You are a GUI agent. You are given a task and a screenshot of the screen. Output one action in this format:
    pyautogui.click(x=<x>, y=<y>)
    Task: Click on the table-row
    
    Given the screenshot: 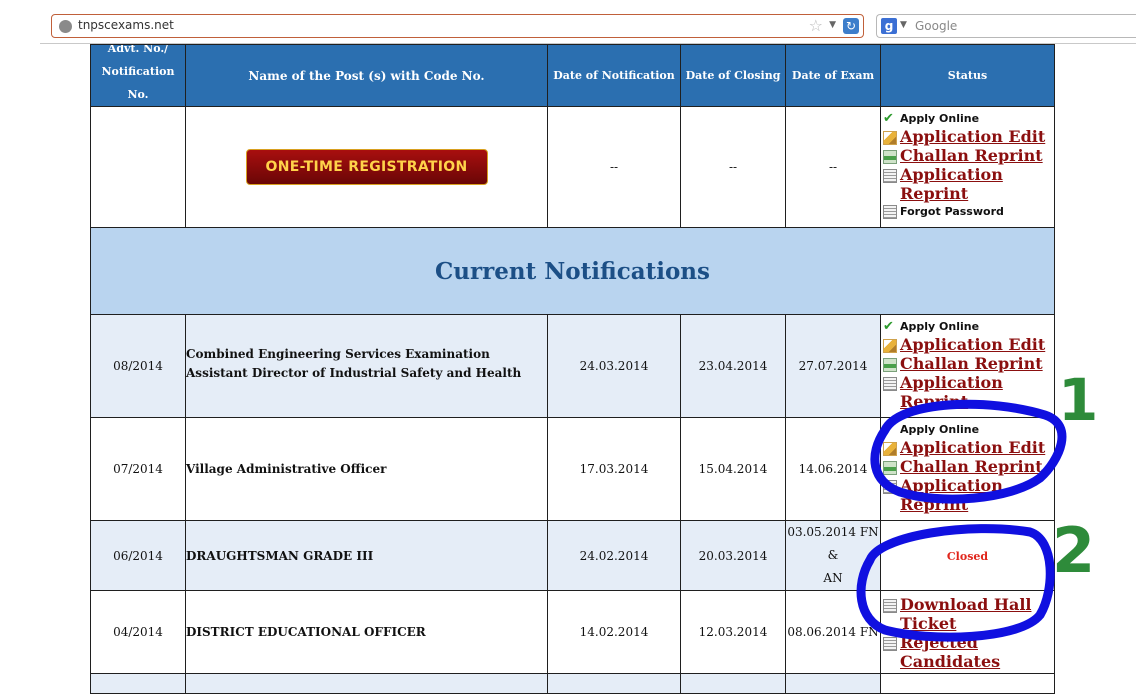 What is the action you would take?
    pyautogui.click(x=572, y=683)
    